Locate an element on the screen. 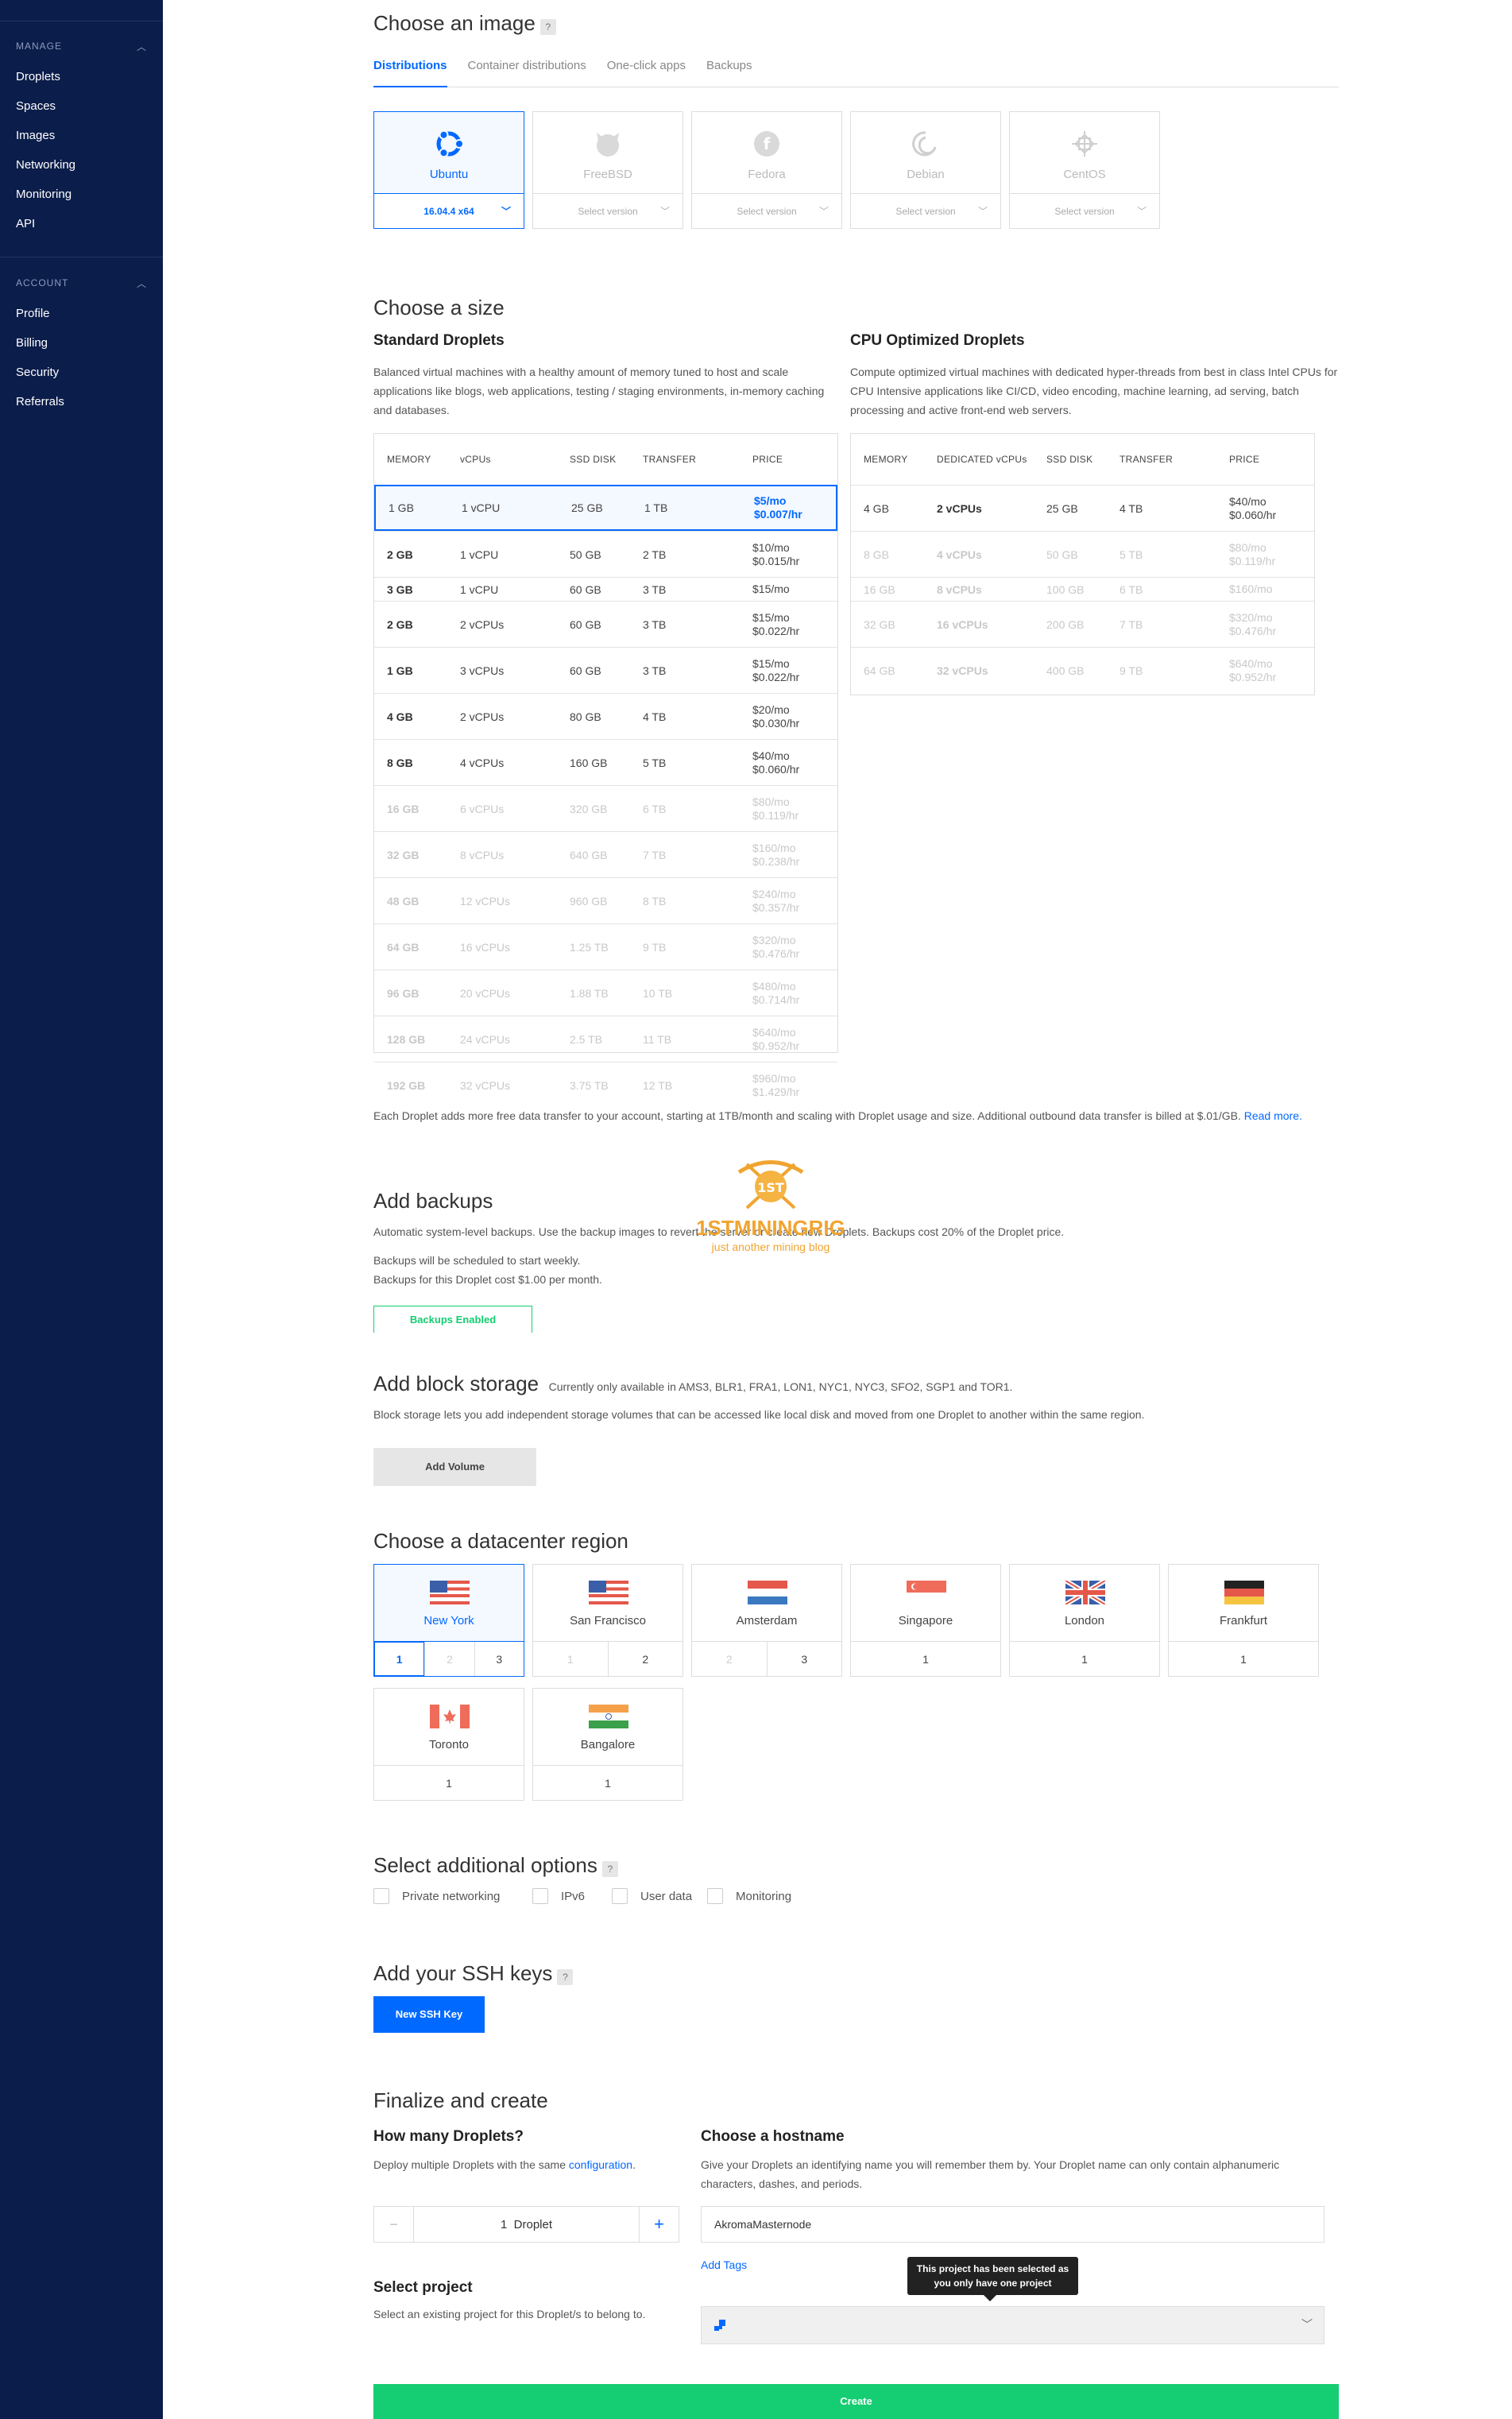  sidebar-item-monitoring: Monitoring is located at coordinates (81, 195).